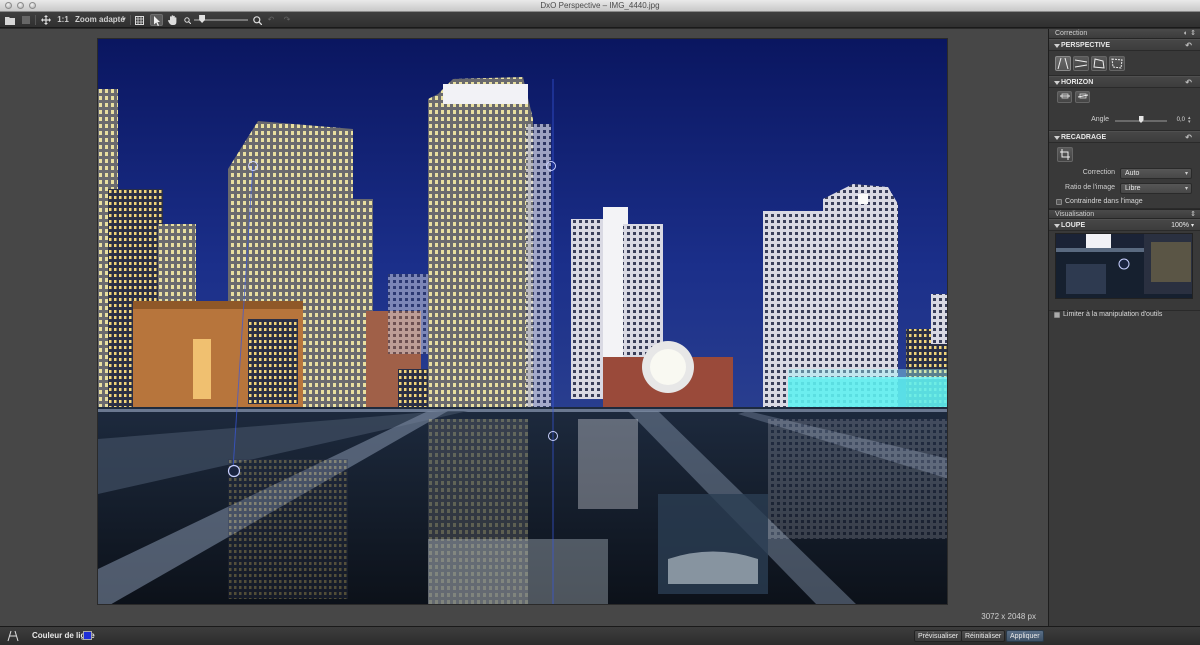 The height and width of the screenshot is (645, 1200). Describe the element at coordinates (1073, 225) in the screenshot. I see `loupe-title: LOUPE` at that location.